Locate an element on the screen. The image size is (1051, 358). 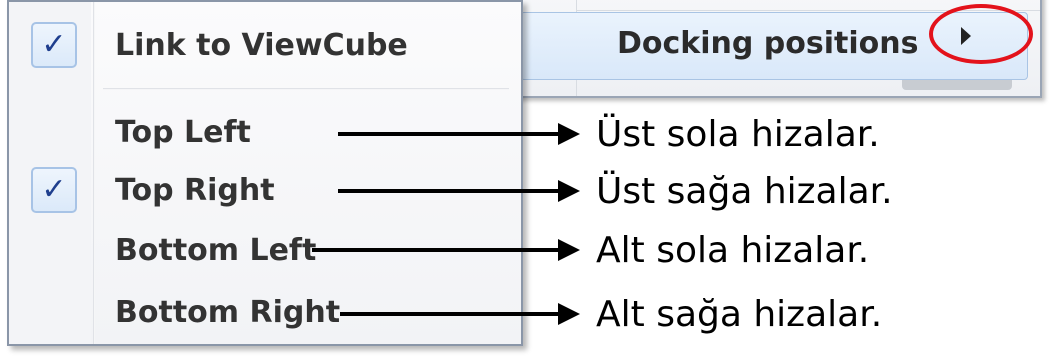
parent-menu-bottom-strip is located at coordinates (957, 85).